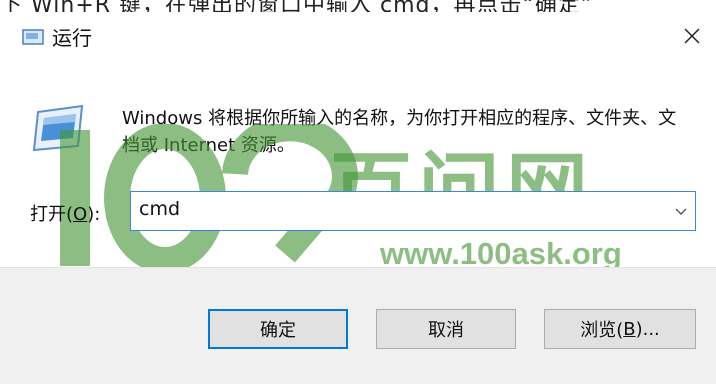  What do you see at coordinates (446, 329) in the screenshot?
I see `cancel-button: 取消` at bounding box center [446, 329].